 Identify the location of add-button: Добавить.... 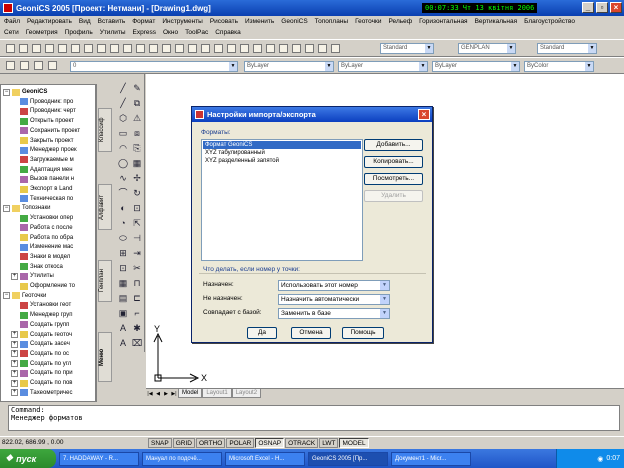
(393, 145).